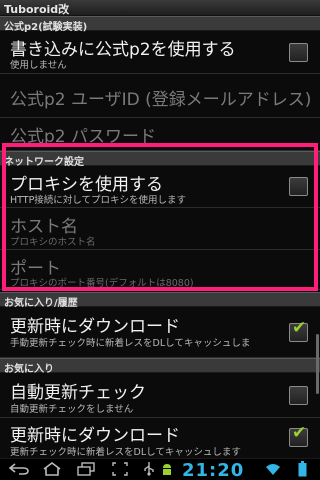 Image resolution: width=320 pixels, height=480 pixels. Describe the element at coordinates (19, 469) in the screenshot. I see `back-icon` at that location.